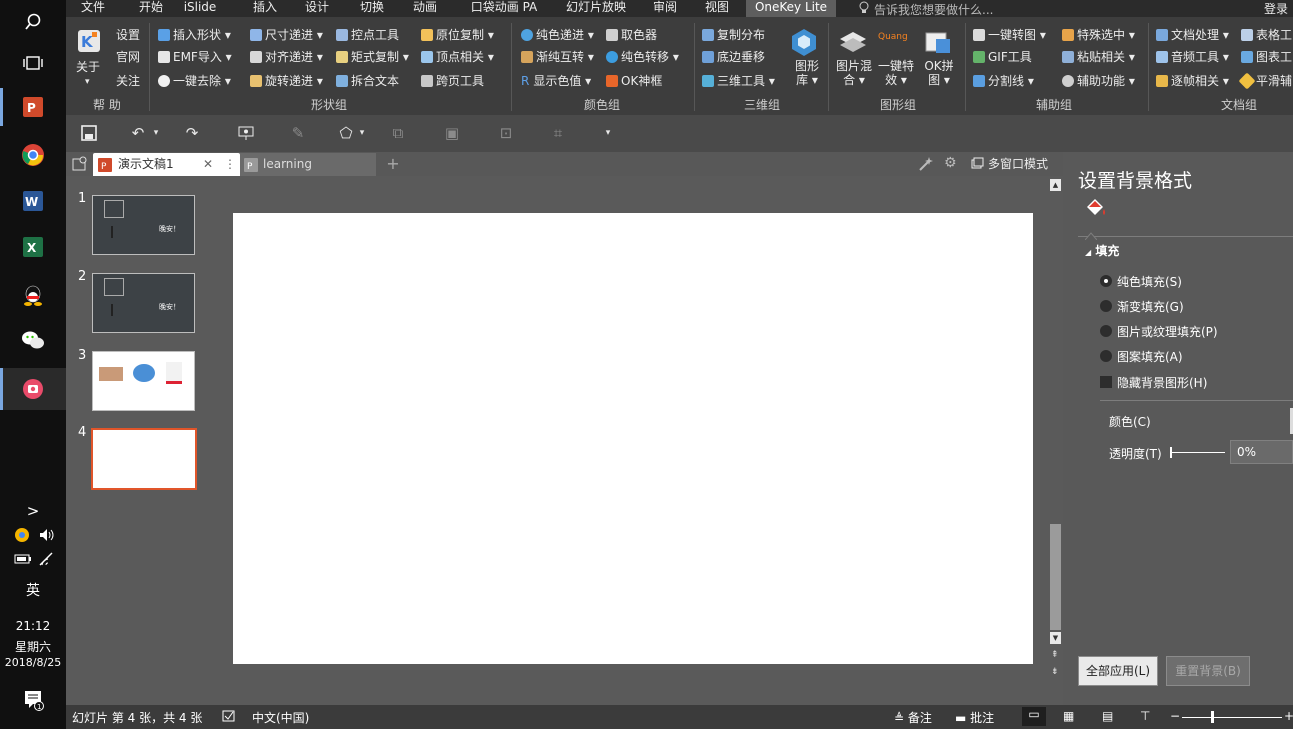 The width and height of the screenshot is (1293, 729). I want to click on apply-to-all-button: 全部应用(L), so click(1118, 671).